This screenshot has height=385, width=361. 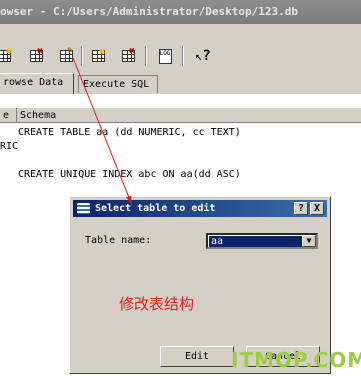 I want to click on annotation-arrow, so click(x=102, y=131).